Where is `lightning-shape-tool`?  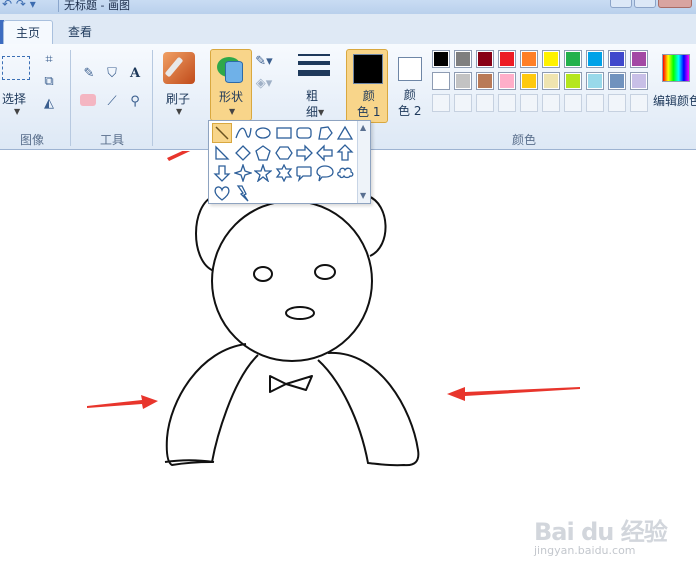 lightning-shape-tool is located at coordinates (243, 193).